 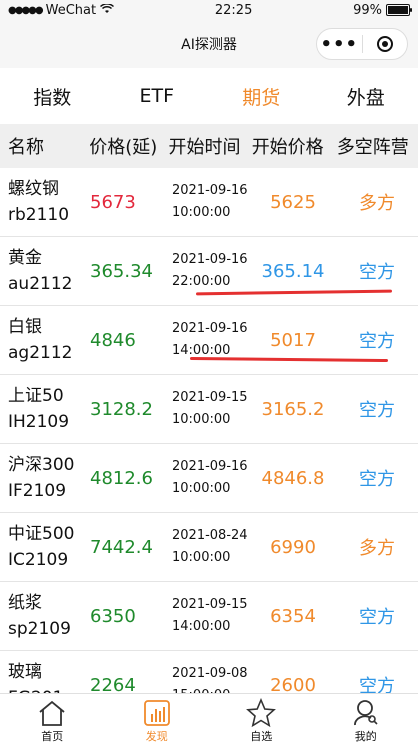 I want to click on instrument-name: 中证500, so click(x=41, y=534).